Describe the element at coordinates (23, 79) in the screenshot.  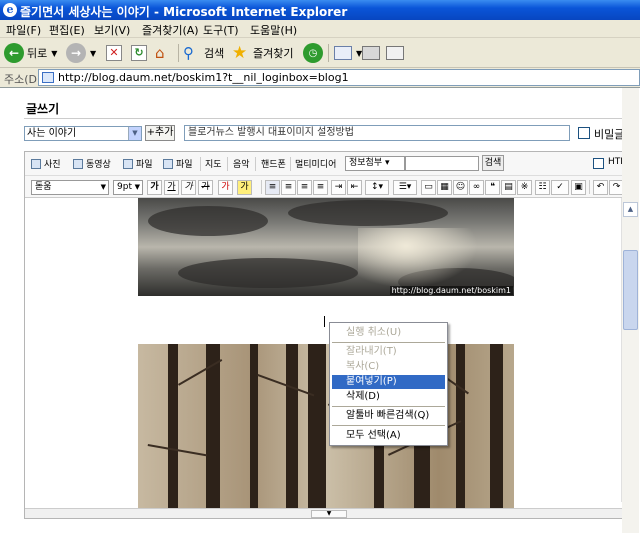
I see `address-label: 주소(D)` at that location.